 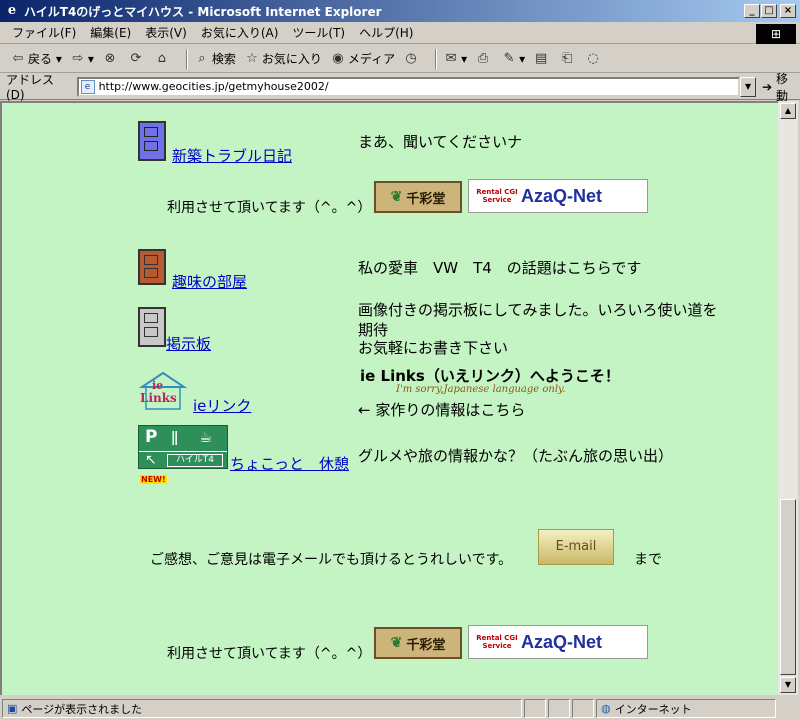 What do you see at coordinates (776, 34) in the screenshot?
I see `windows-logo-icon: ⊞` at bounding box center [776, 34].